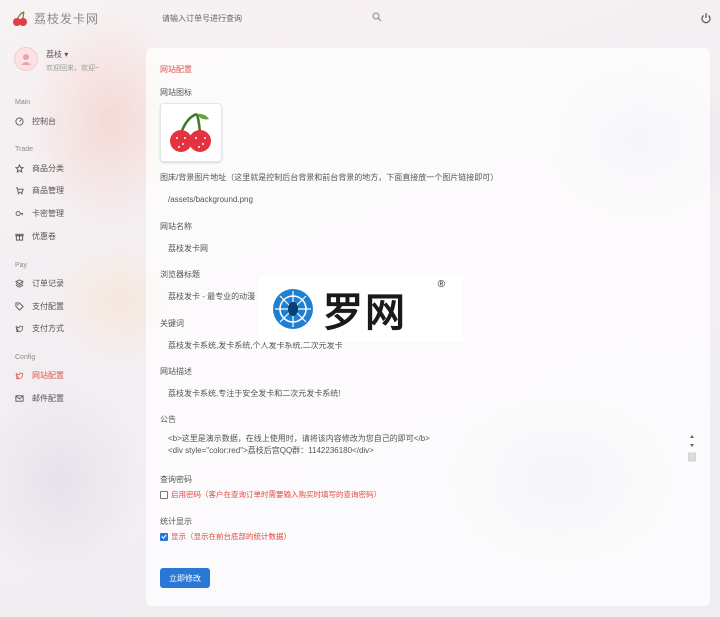  What do you see at coordinates (176, 69) in the screenshot?
I see `card-title: 网站配置` at bounding box center [176, 69].